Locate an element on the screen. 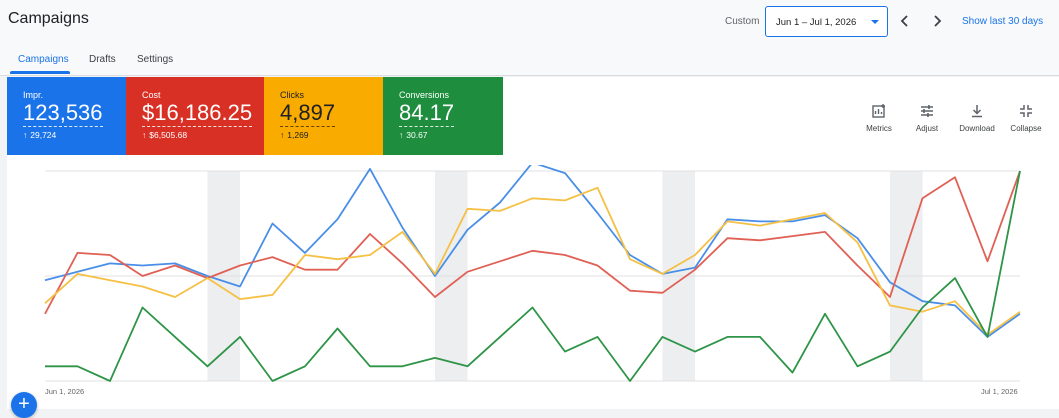 The width and height of the screenshot is (1059, 418). metric-delta: ↑ $6,505.68 is located at coordinates (203, 135).